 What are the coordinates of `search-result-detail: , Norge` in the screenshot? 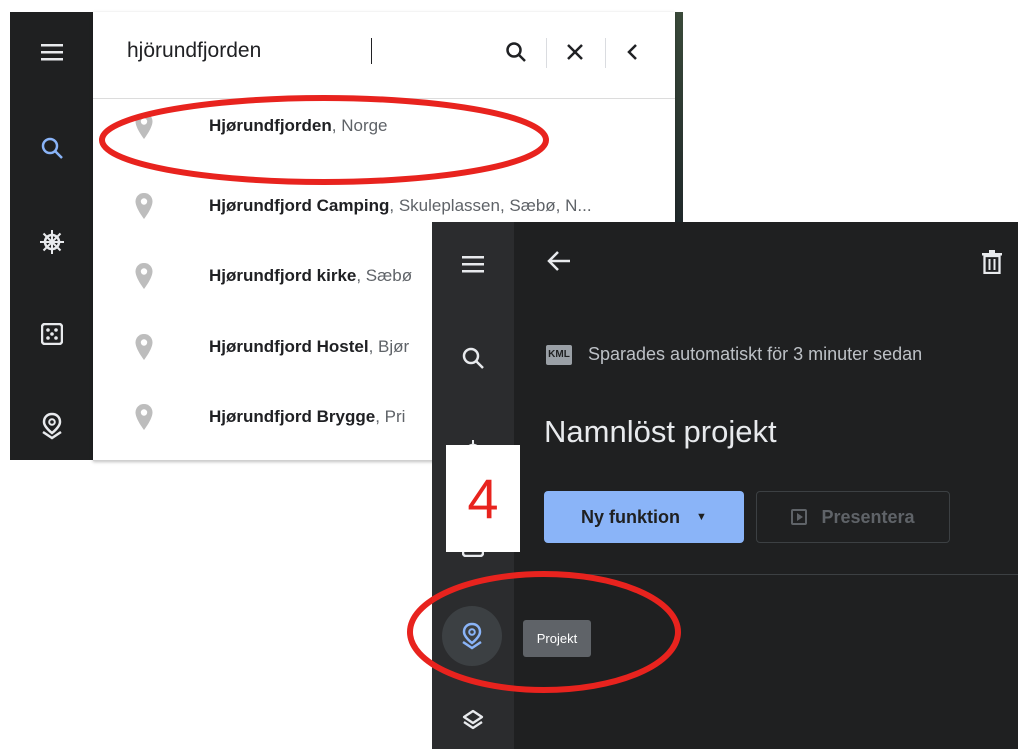 It's located at (359, 125).